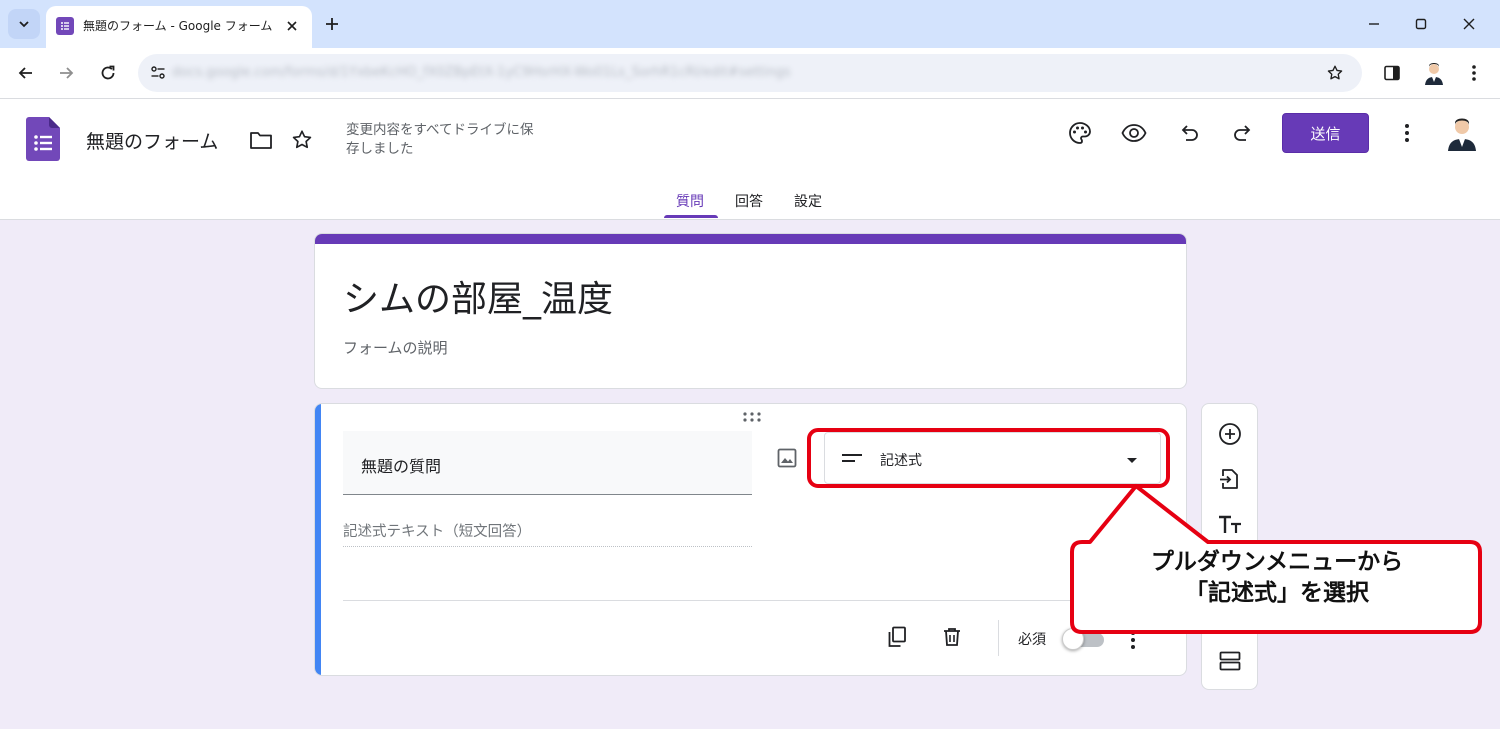 Image resolution: width=1500 pixels, height=729 pixels. Describe the element at coordinates (752, 600) in the screenshot. I see `card-divider` at that location.